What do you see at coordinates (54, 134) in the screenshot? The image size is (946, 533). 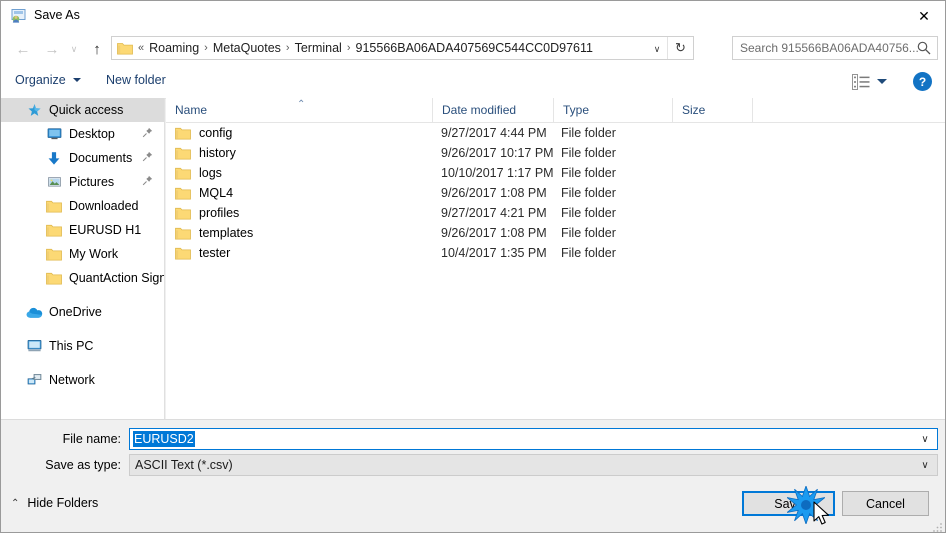 I see `desktop-icon` at bounding box center [54, 134].